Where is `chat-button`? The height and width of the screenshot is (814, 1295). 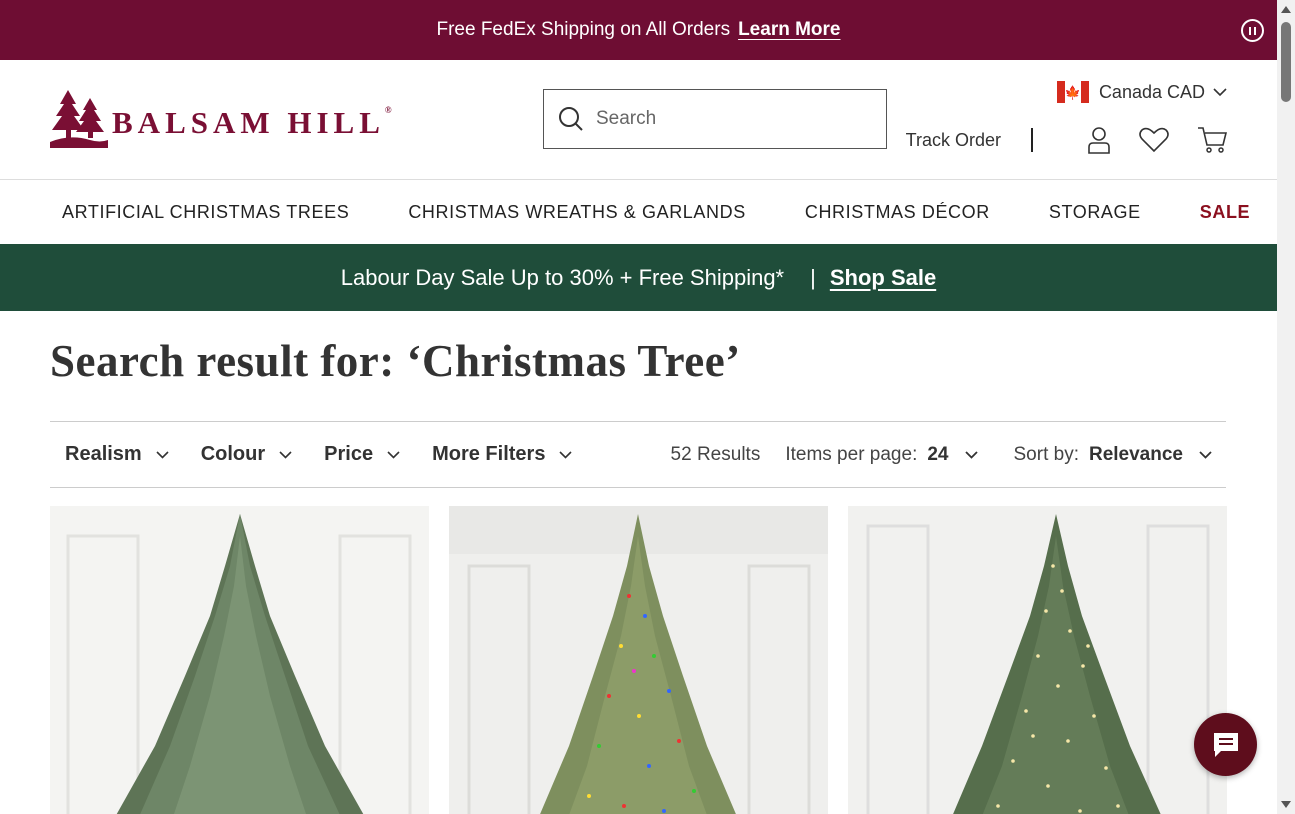 chat-button is located at coordinates (1225, 744).